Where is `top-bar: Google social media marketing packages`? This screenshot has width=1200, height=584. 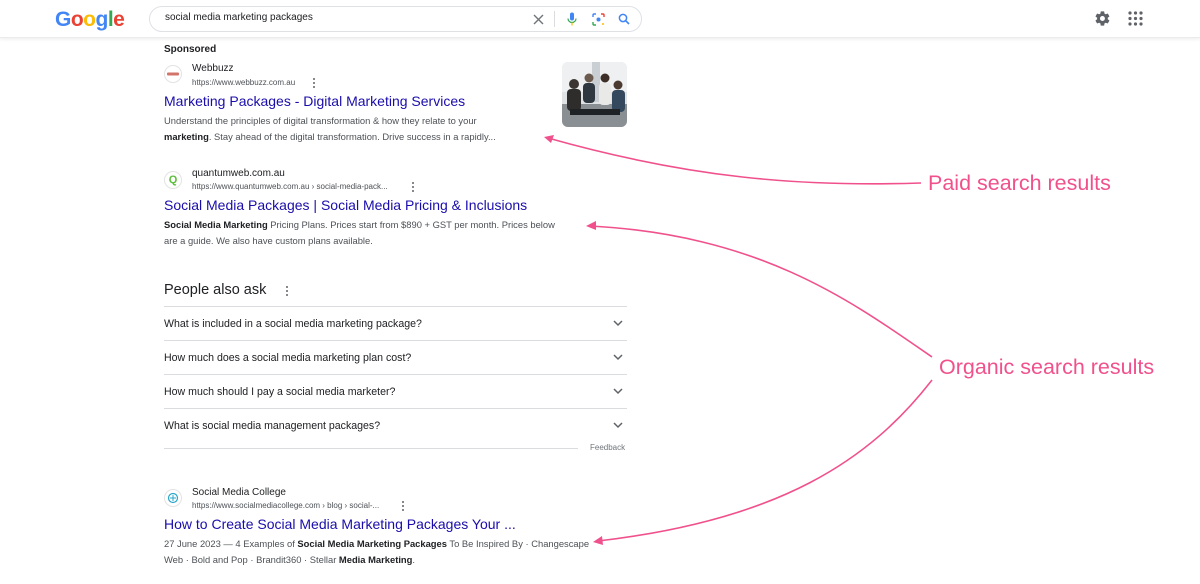
top-bar: Google social media marketing packages is located at coordinates (600, 19).